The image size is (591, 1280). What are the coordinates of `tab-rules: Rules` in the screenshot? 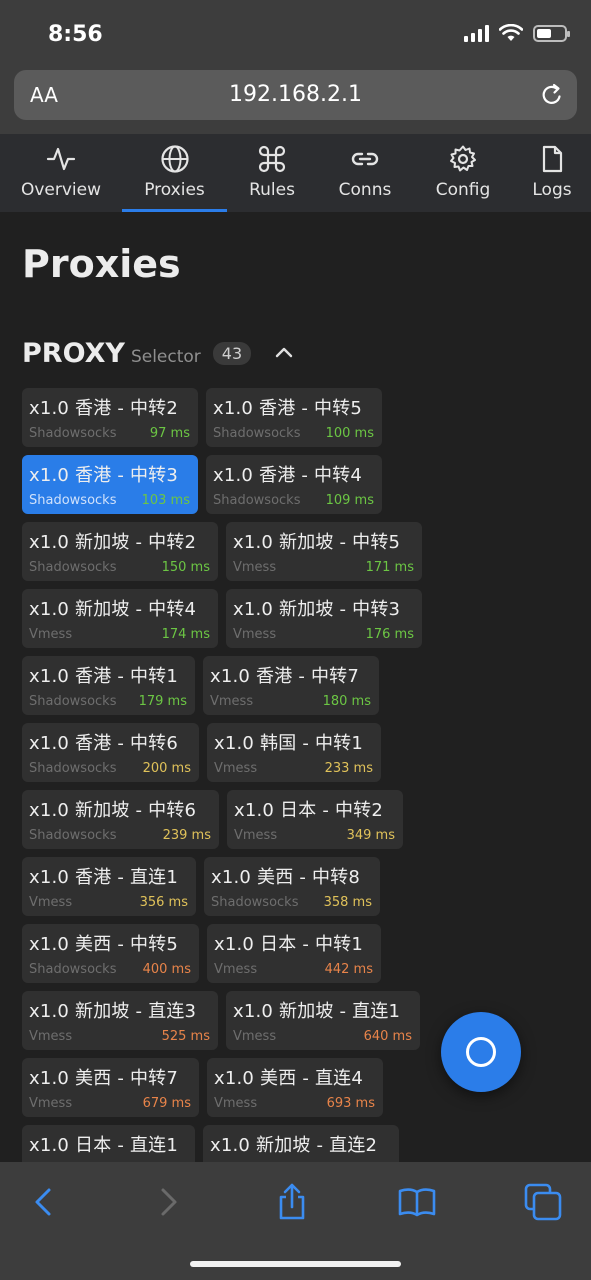 It's located at (272, 173).